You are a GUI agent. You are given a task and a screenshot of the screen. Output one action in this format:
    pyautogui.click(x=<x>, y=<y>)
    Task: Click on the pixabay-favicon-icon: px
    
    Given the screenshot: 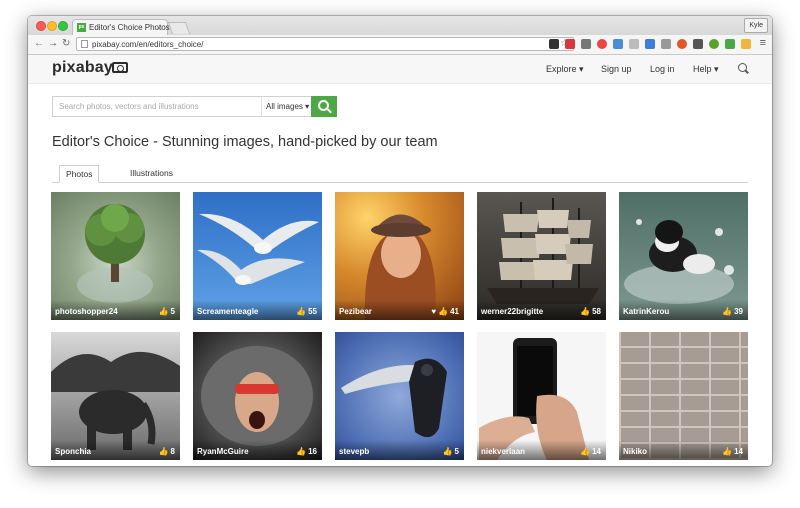 What is the action you would take?
    pyautogui.click(x=81, y=27)
    